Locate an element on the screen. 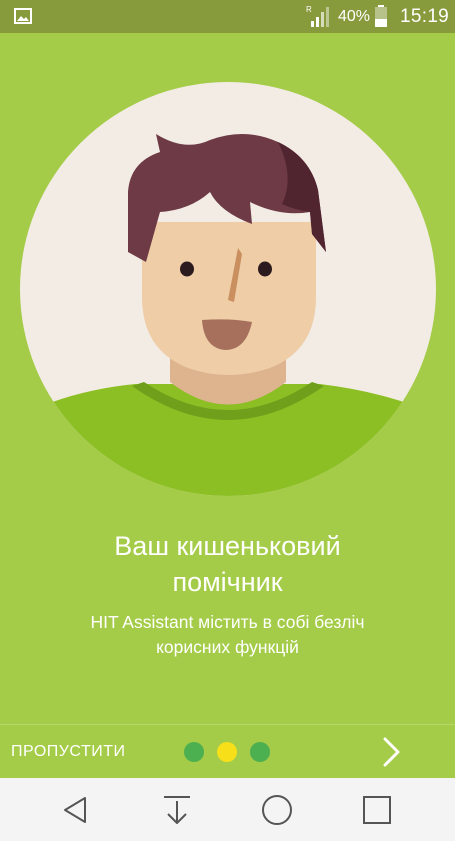 This screenshot has height=841, width=455. avatar-right-eye is located at coordinates (265, 269).